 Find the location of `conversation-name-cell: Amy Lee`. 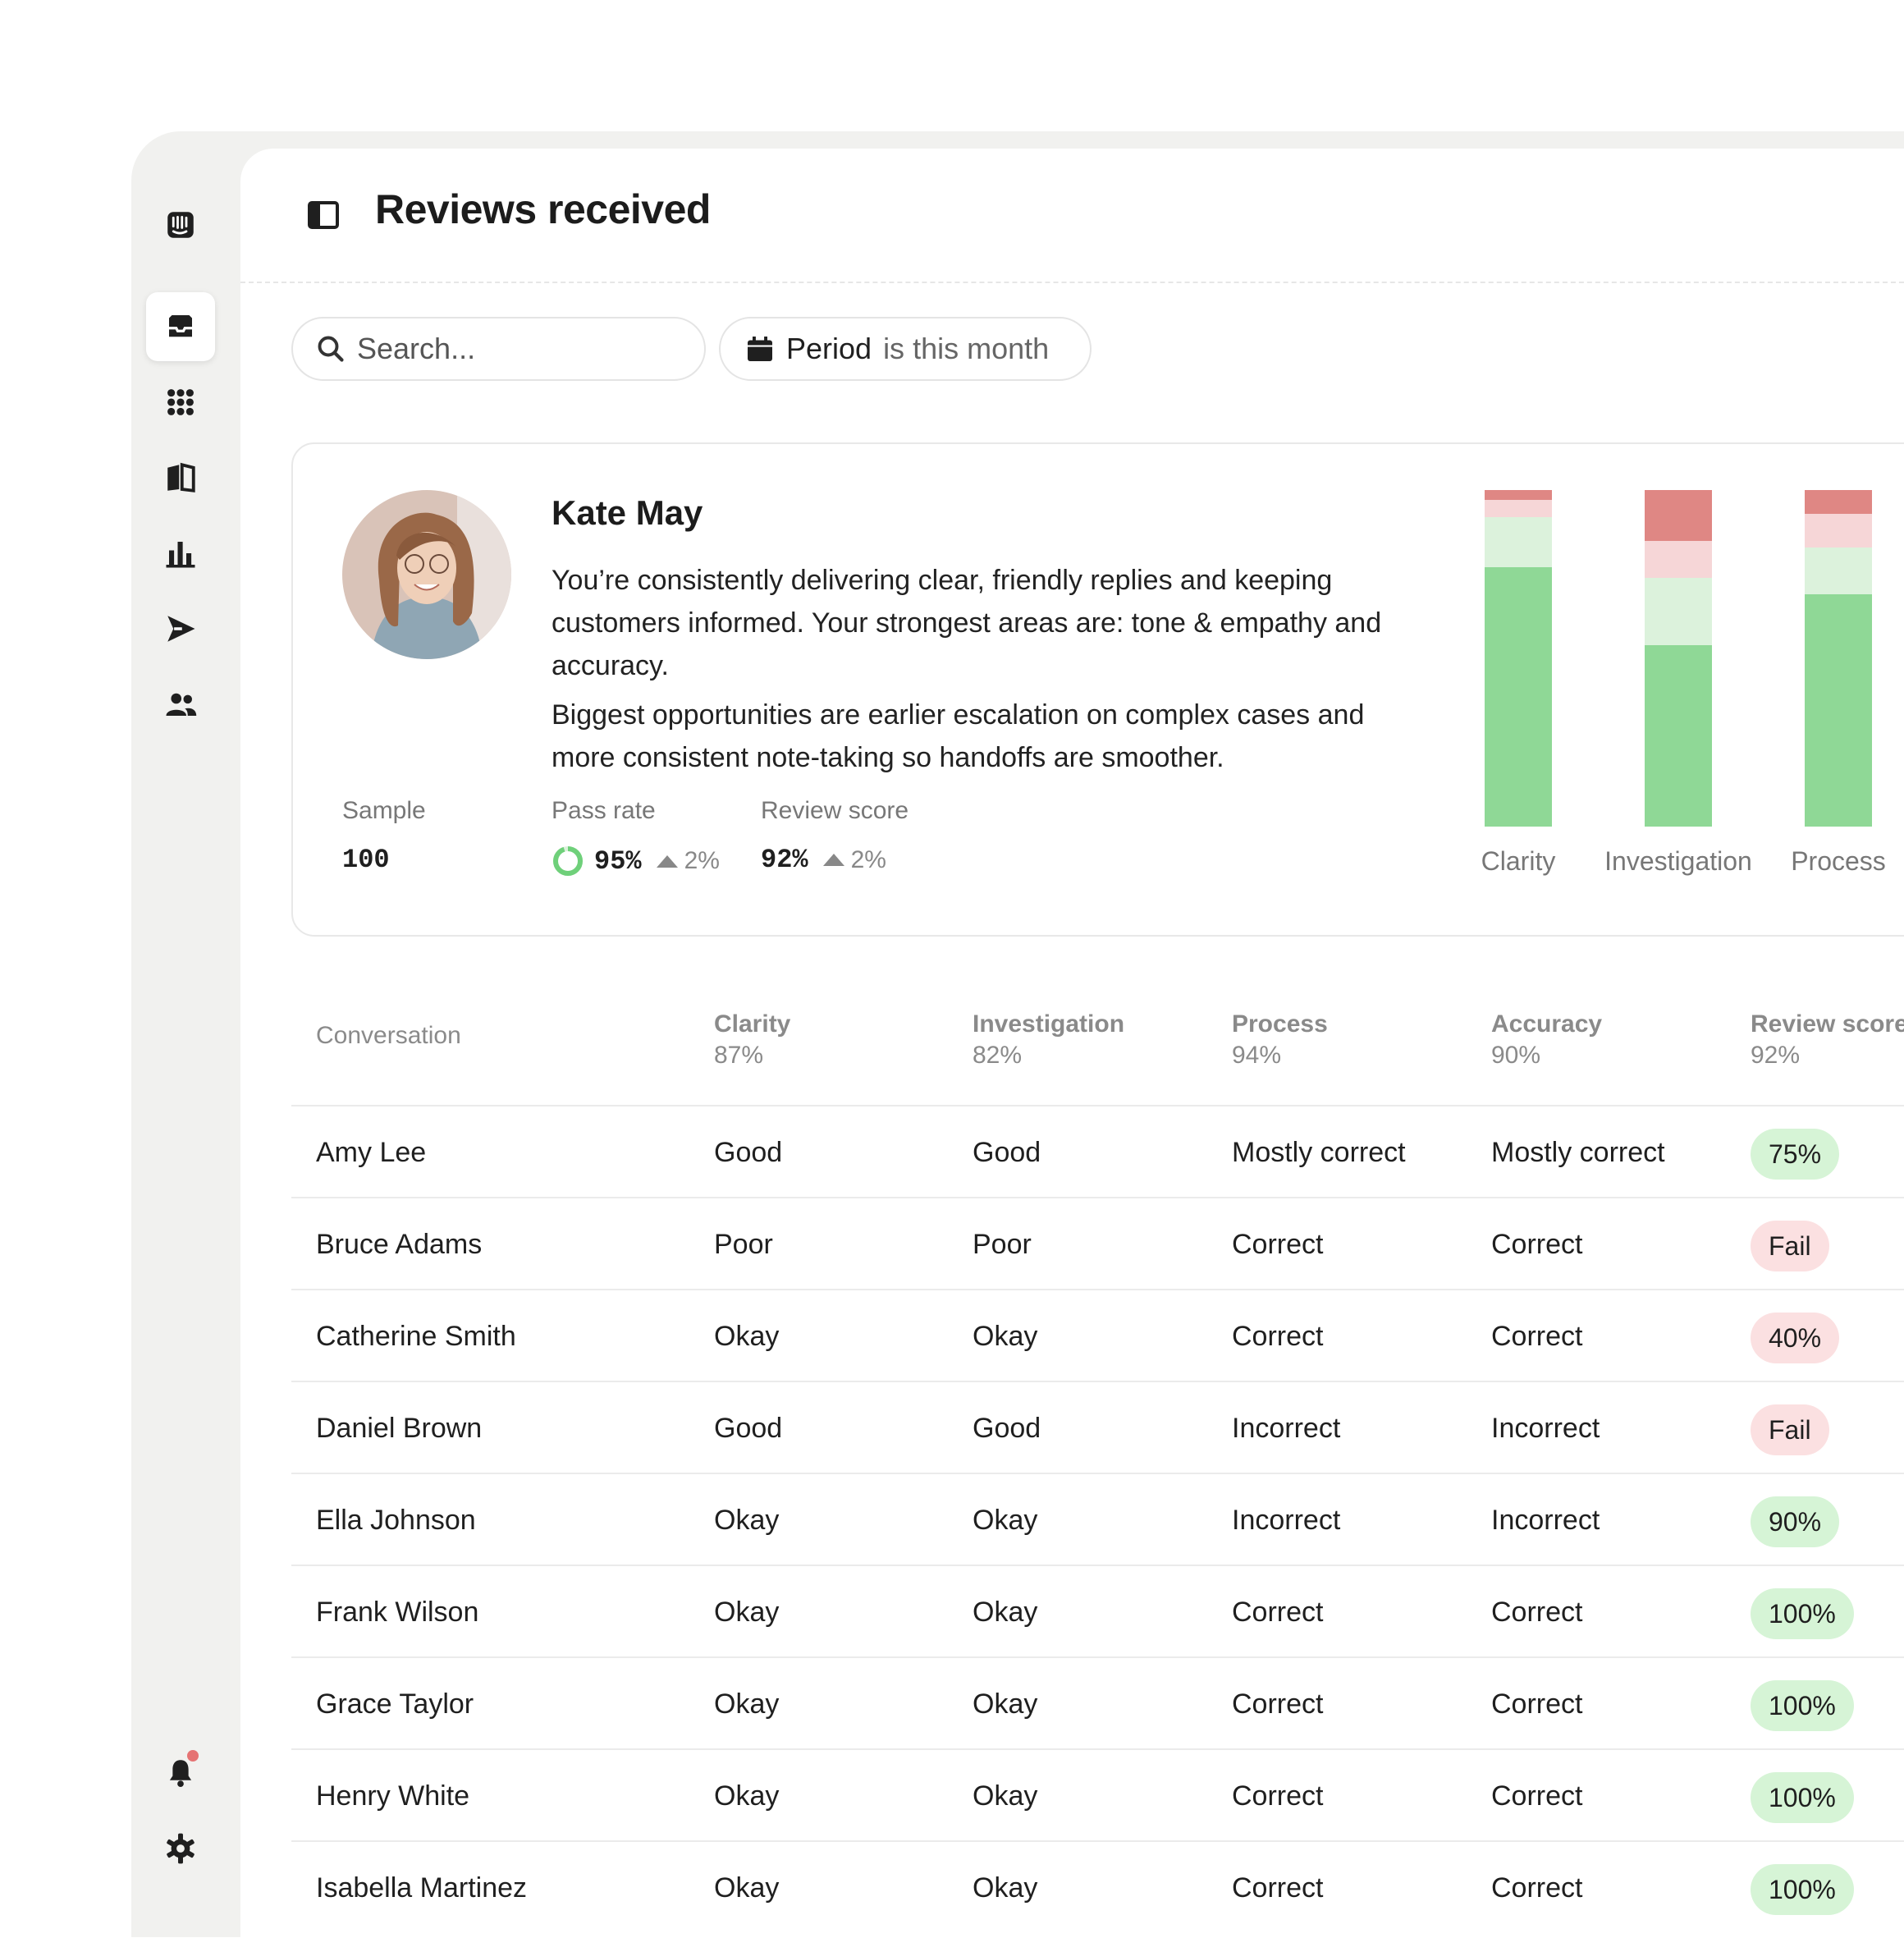

conversation-name-cell: Amy Lee is located at coordinates (371, 1153).